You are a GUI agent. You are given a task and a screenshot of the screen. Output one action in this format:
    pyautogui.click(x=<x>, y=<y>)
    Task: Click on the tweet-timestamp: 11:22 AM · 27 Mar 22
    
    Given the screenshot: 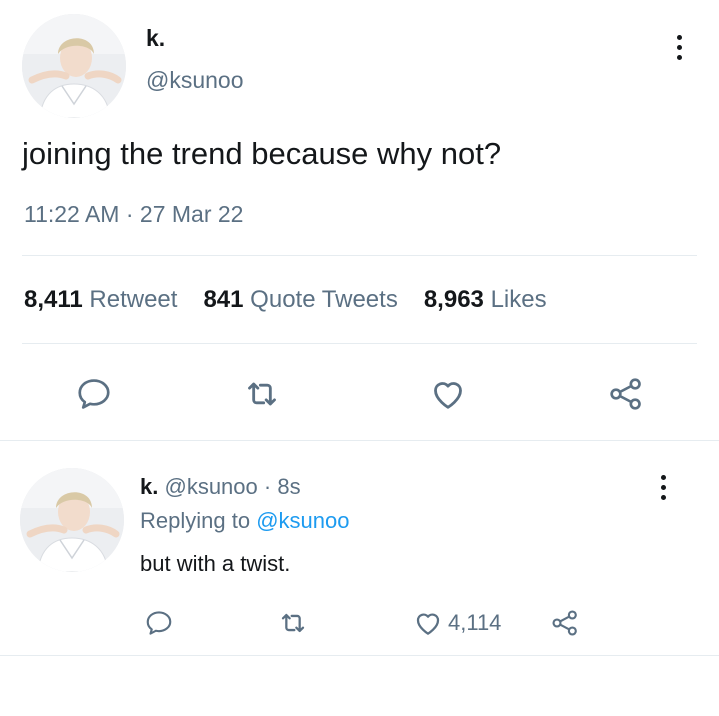 What is the action you would take?
    pyautogui.click(x=133, y=214)
    